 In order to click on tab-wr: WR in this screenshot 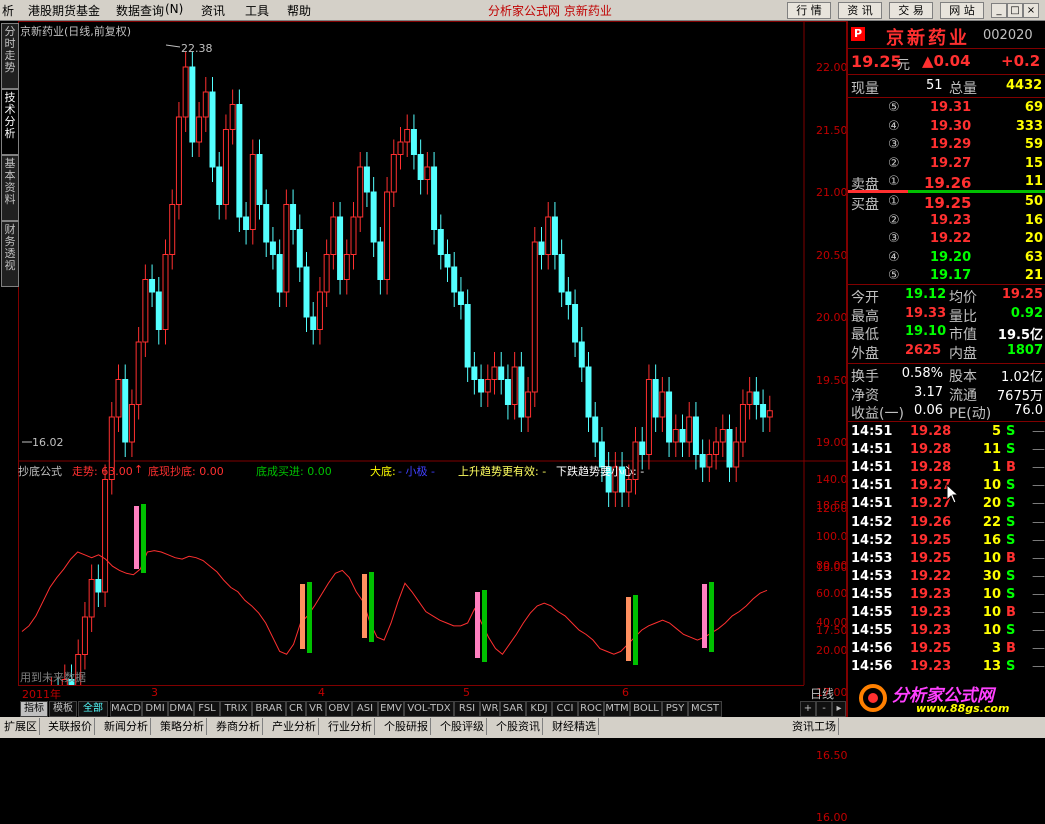, I will do `click(490, 709)`.